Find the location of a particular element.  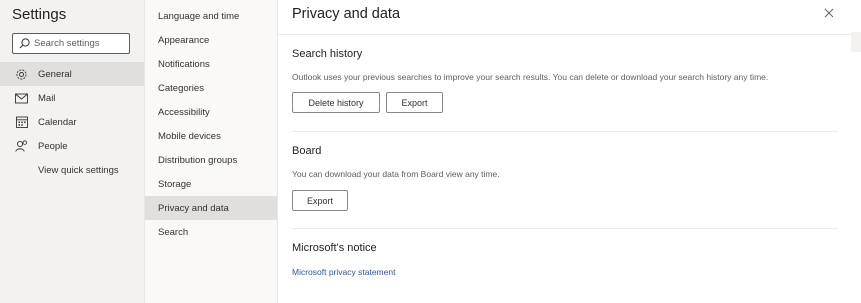

mail-icon is located at coordinates (21, 98).